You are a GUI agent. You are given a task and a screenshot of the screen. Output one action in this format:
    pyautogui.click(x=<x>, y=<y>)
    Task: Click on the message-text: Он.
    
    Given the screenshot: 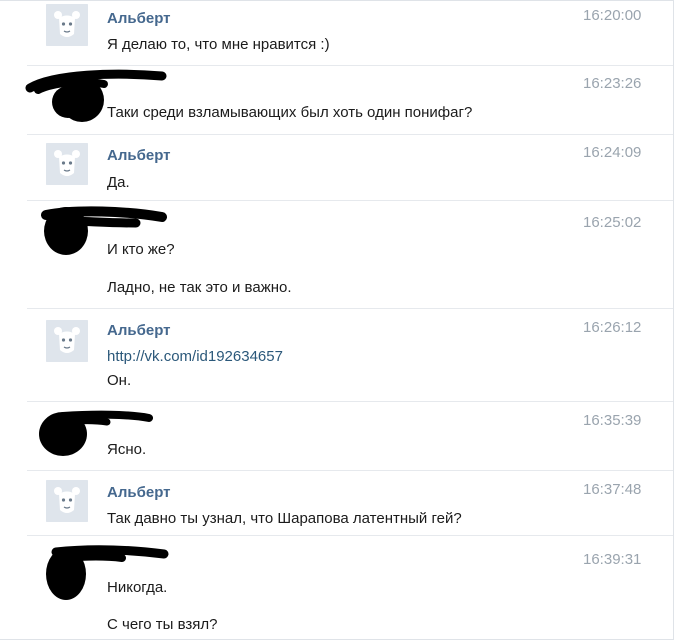 What is the action you would take?
    pyautogui.click(x=119, y=380)
    